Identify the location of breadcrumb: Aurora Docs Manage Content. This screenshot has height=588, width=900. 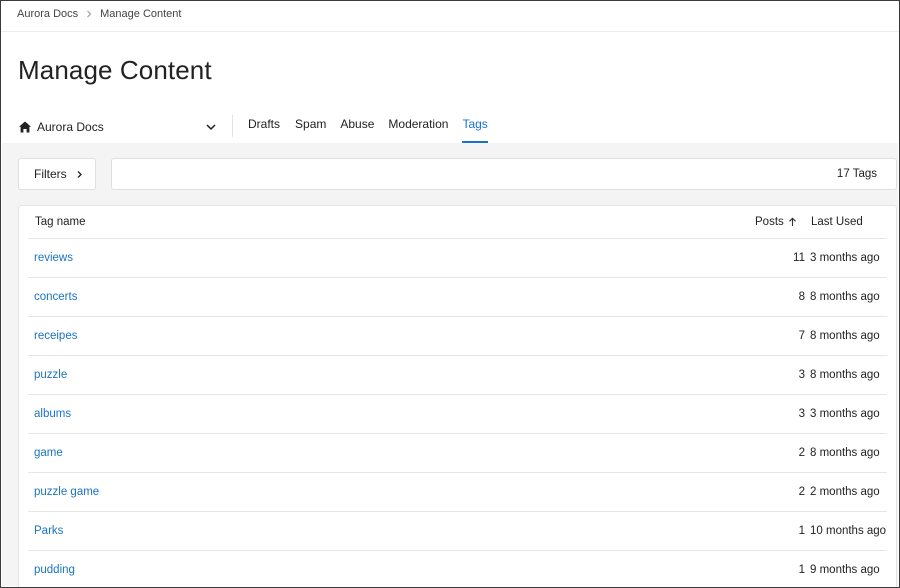
(99, 14).